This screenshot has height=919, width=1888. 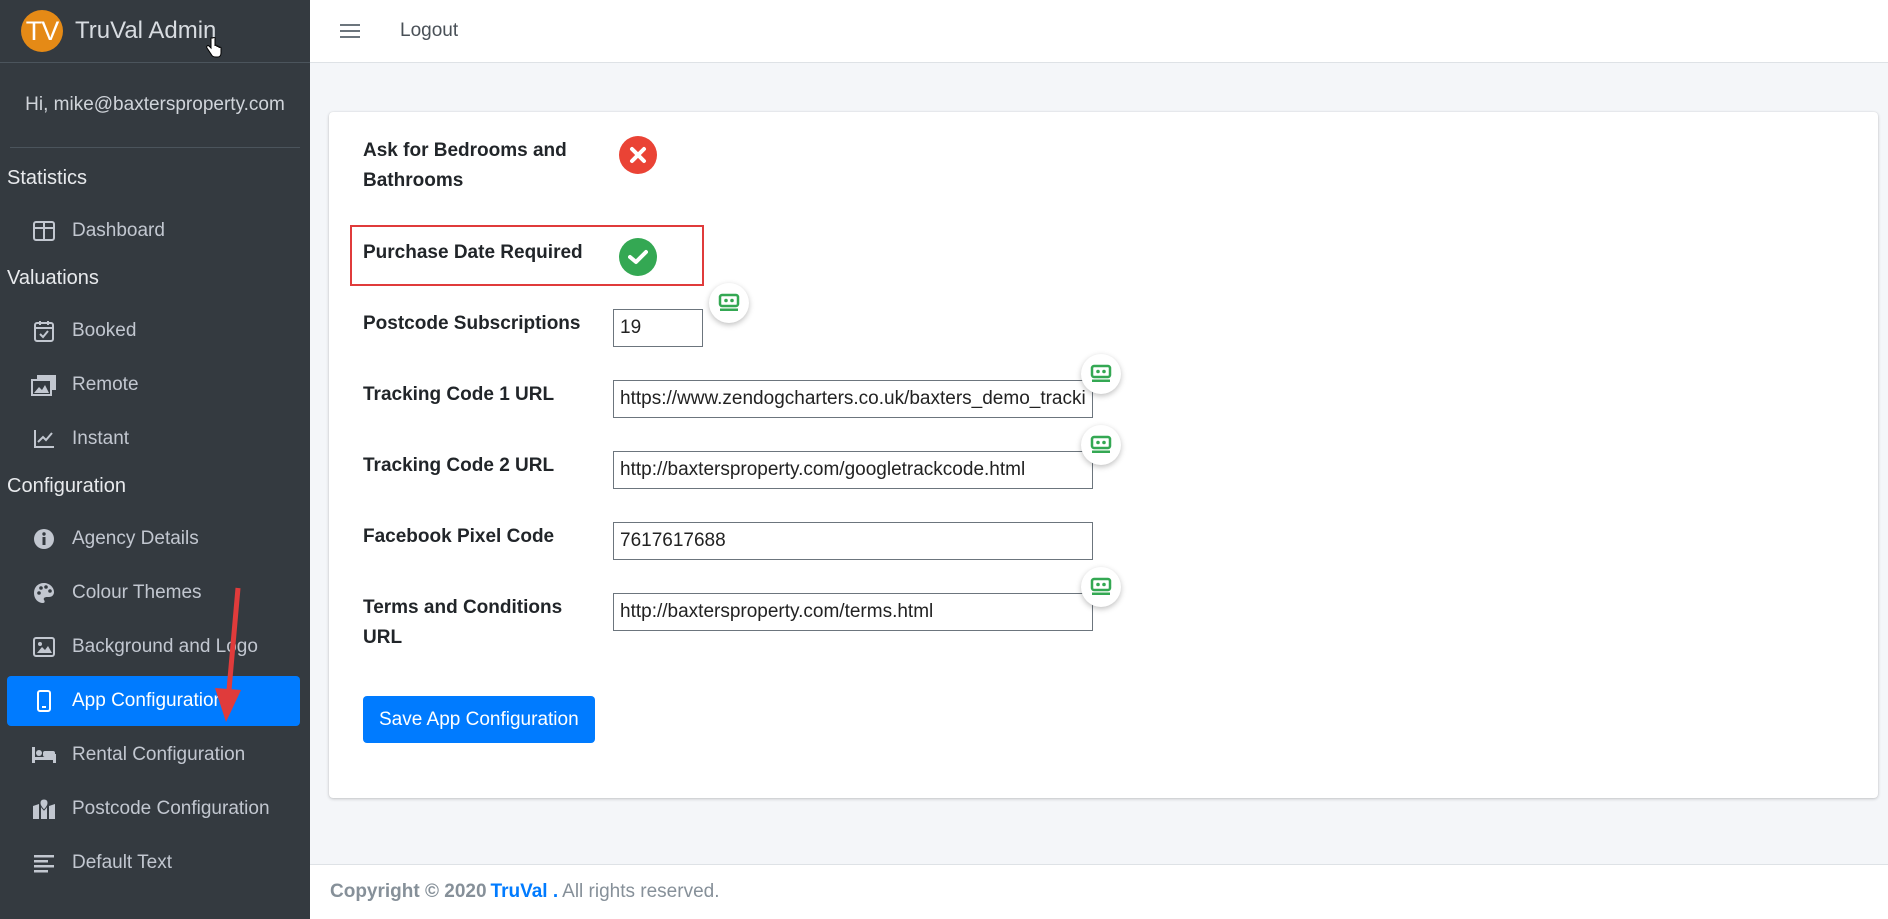 I want to click on map-marked-icon, so click(x=44, y=809).